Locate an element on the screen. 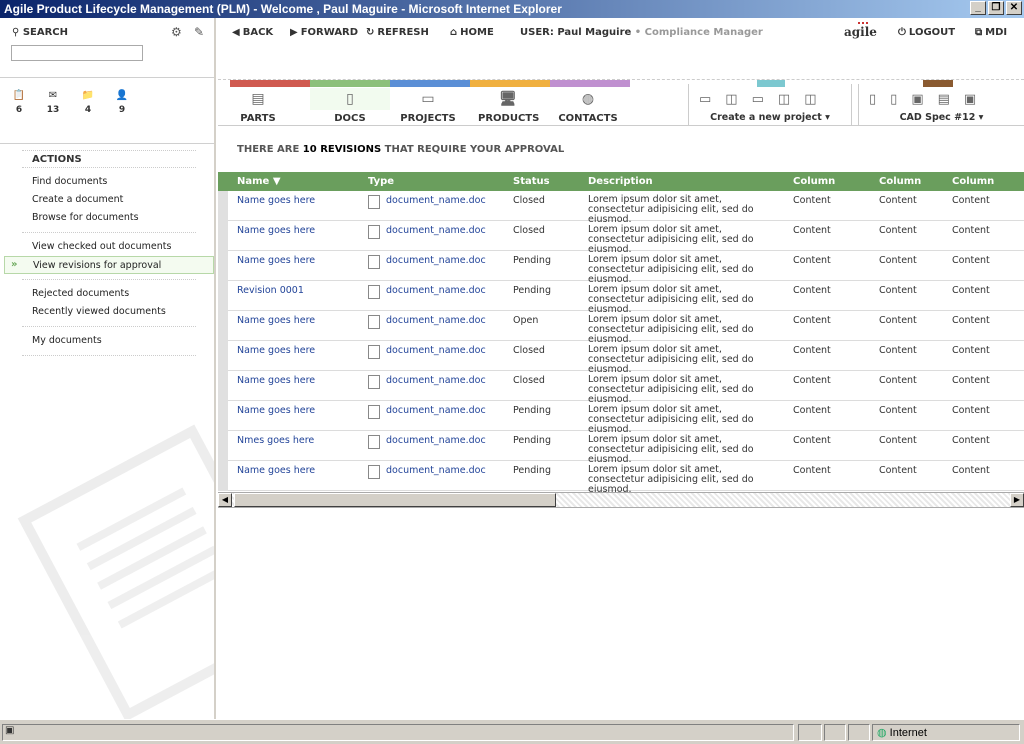 This screenshot has width=1024, height=744. rejected-documents-link: Rejected documents is located at coordinates (109, 294).